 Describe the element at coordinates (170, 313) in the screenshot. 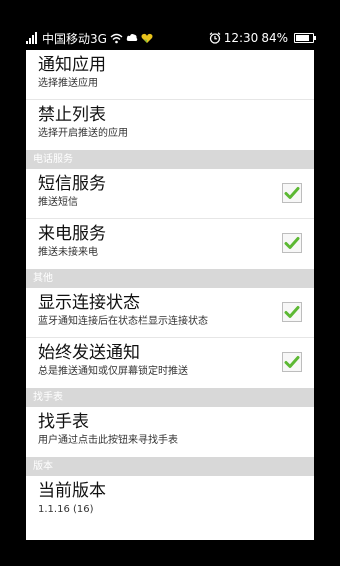

I see `pref-show-connection-status: 显示连接状态 蓝牙通知连接后在状态栏显示连接状态` at that location.